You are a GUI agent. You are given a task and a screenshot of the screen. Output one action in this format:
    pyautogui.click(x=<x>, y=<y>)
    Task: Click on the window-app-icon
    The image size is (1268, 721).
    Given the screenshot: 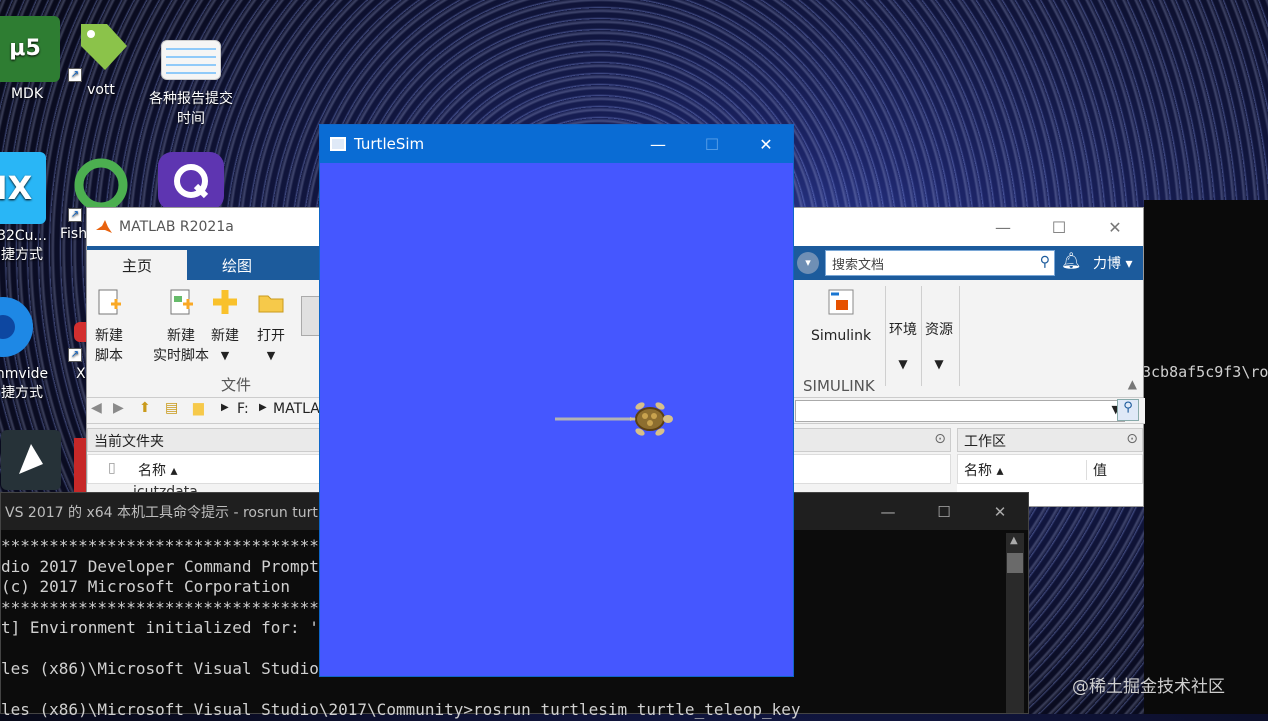 What is the action you would take?
    pyautogui.click(x=338, y=144)
    